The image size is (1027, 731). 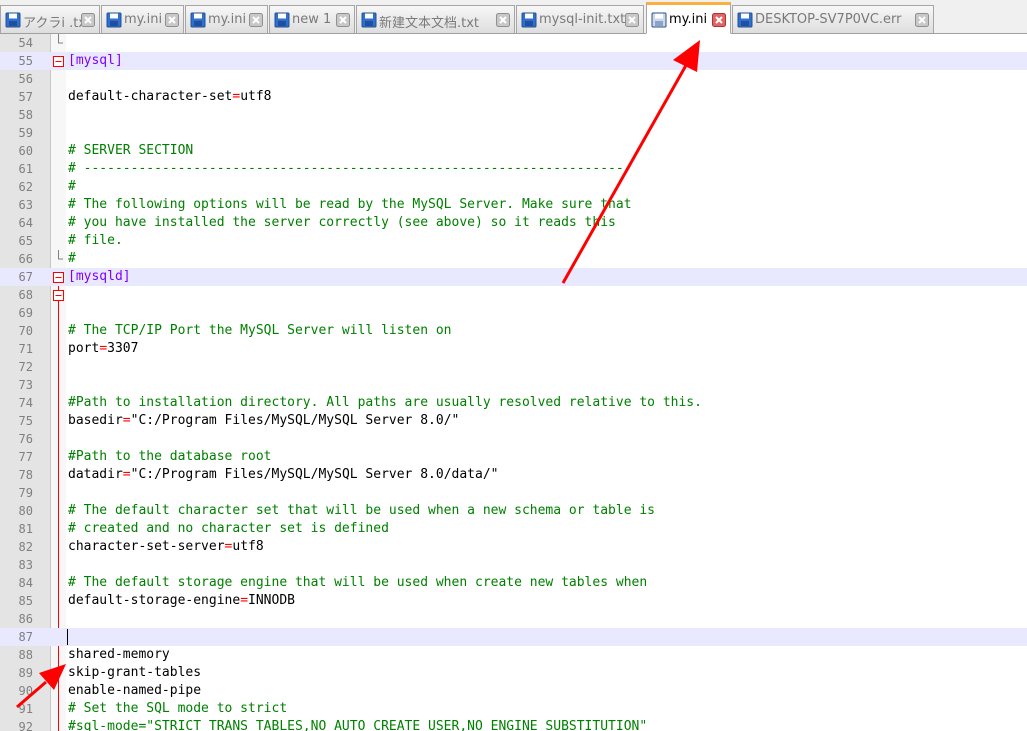 I want to click on code-text: enable-named-pipe, so click(x=134, y=691).